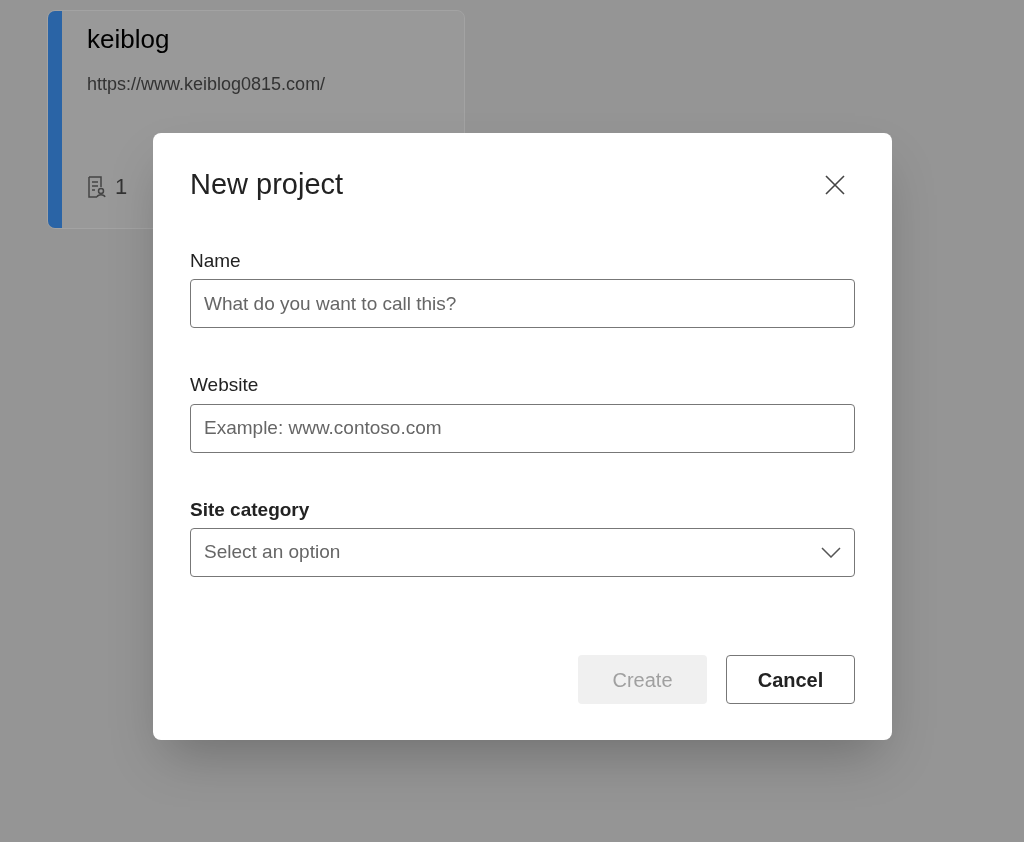 The width and height of the screenshot is (1024, 842). Describe the element at coordinates (835, 184) in the screenshot. I see `close-icon` at that location.